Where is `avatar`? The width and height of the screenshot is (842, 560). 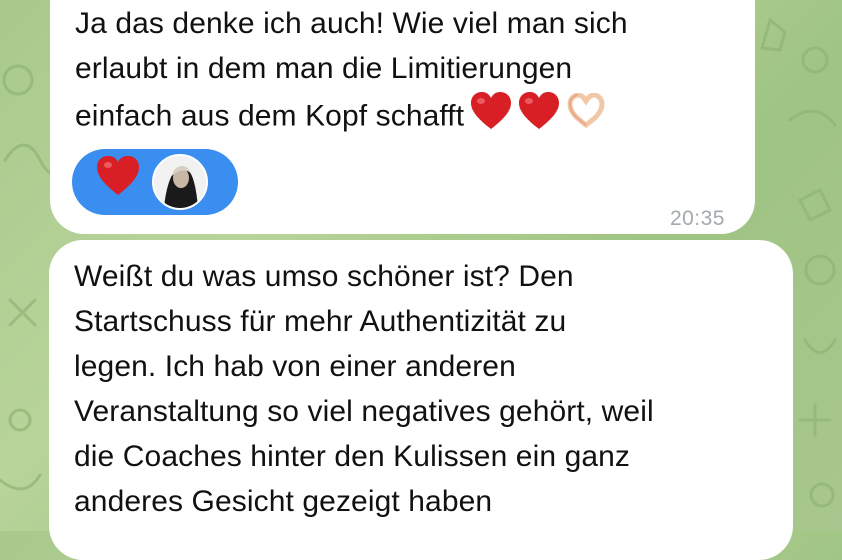
avatar is located at coordinates (180, 182).